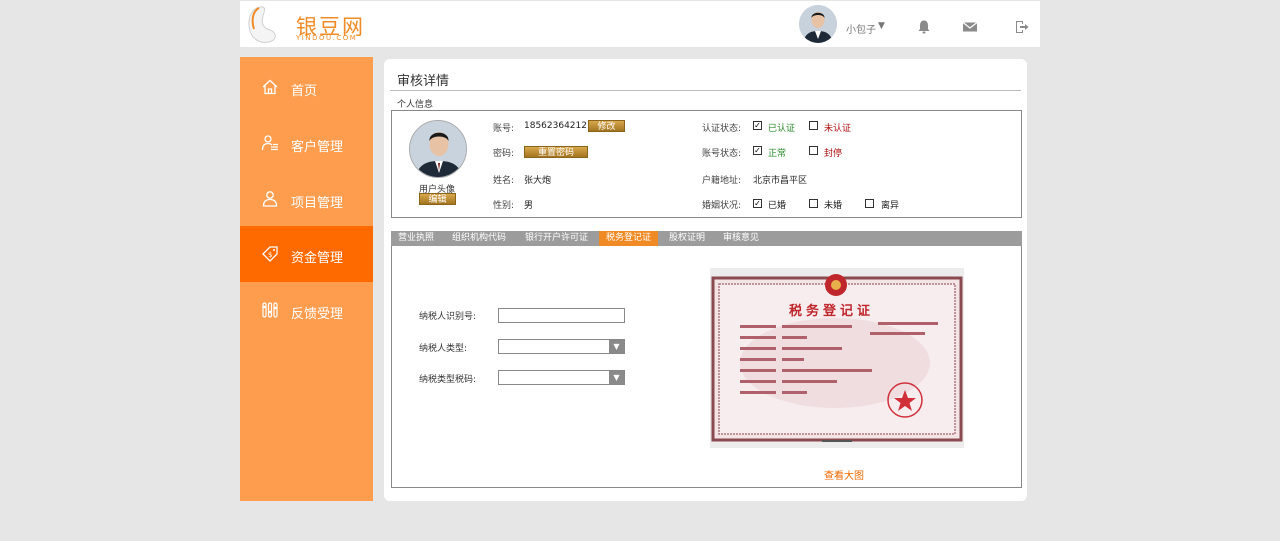 The height and width of the screenshot is (541, 1280). What do you see at coordinates (844, 474) in the screenshot?
I see `view-large-link: 查看大图` at bounding box center [844, 474].